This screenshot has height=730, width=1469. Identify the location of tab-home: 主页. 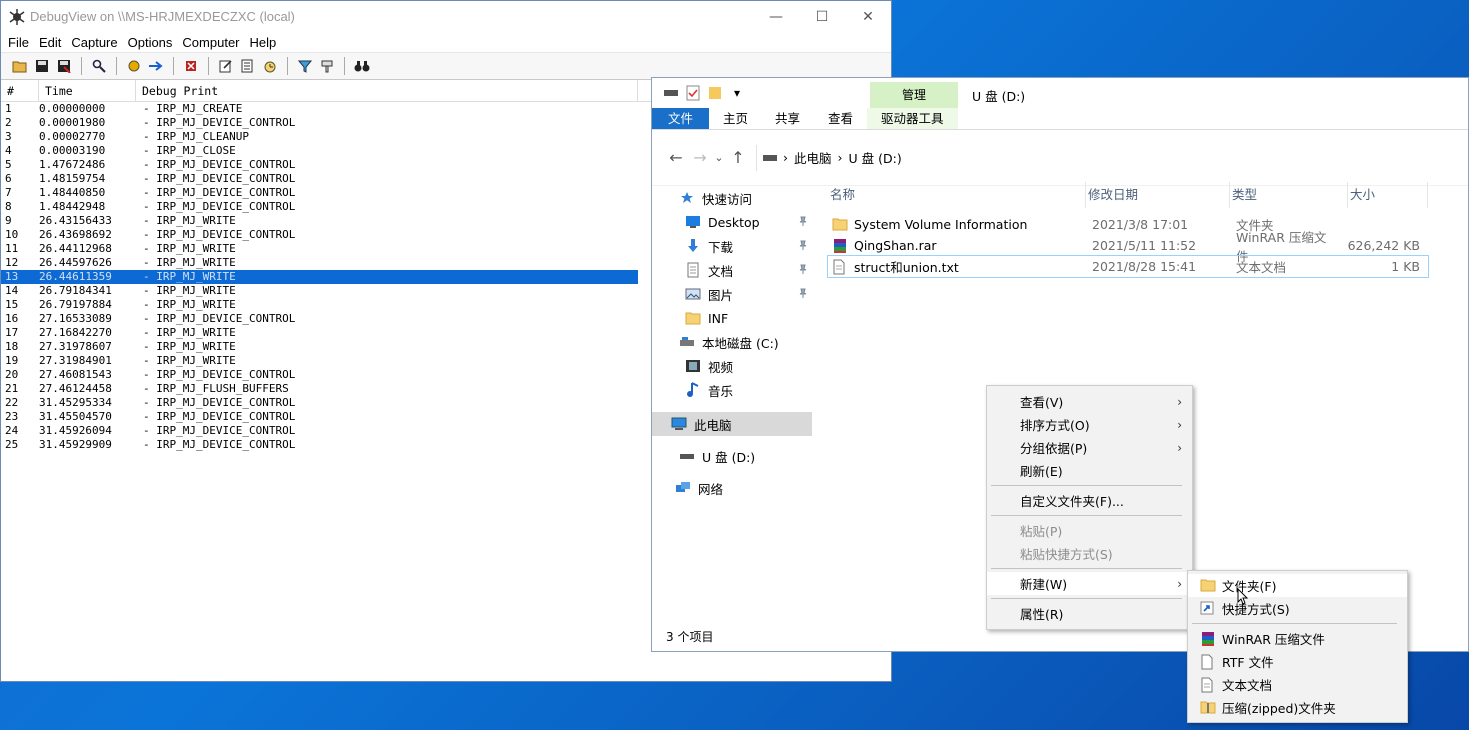
(735, 118).